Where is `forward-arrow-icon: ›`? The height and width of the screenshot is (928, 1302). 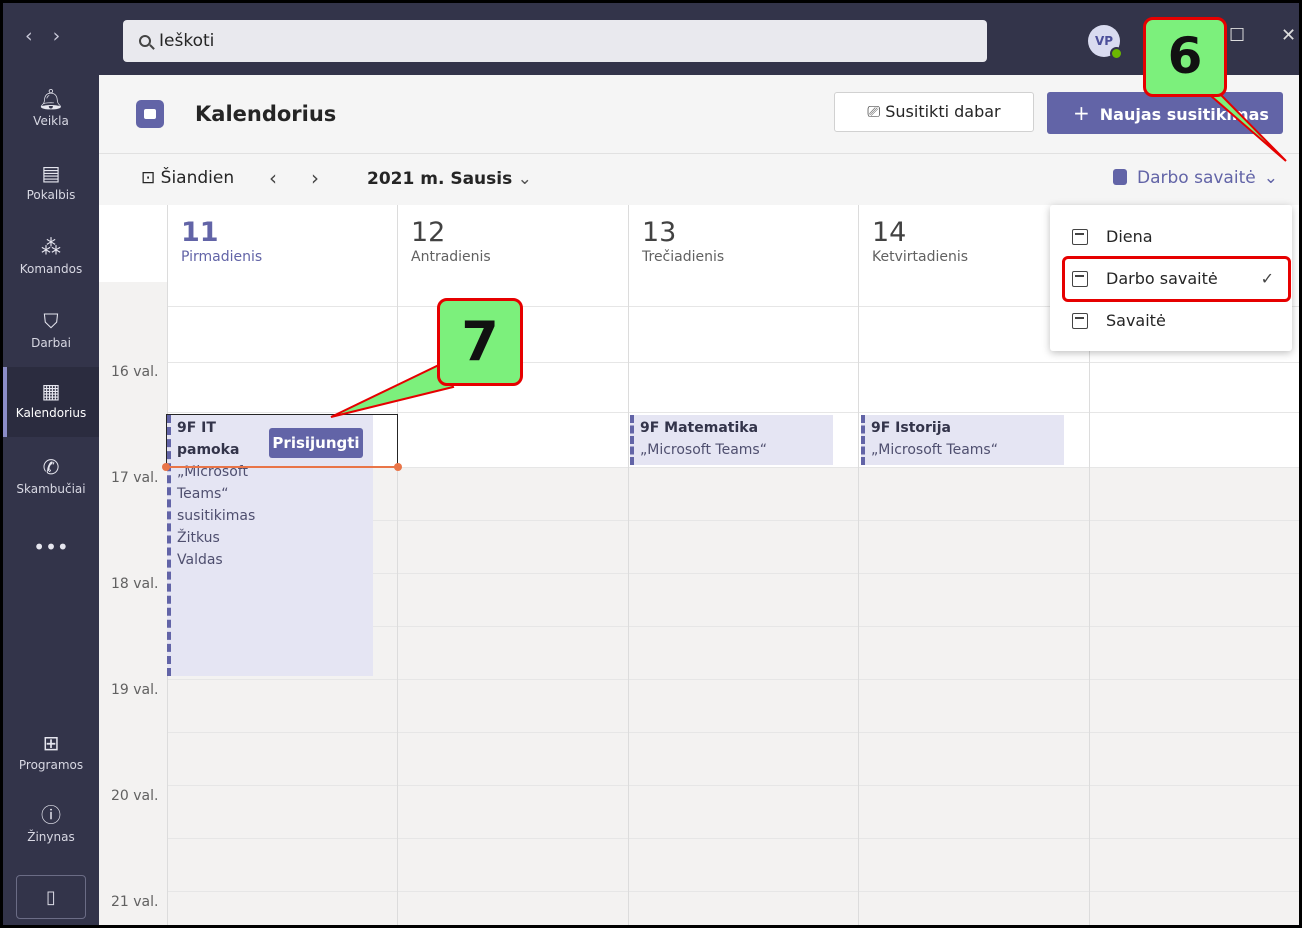
forward-arrow-icon: › is located at coordinates (67, 36).